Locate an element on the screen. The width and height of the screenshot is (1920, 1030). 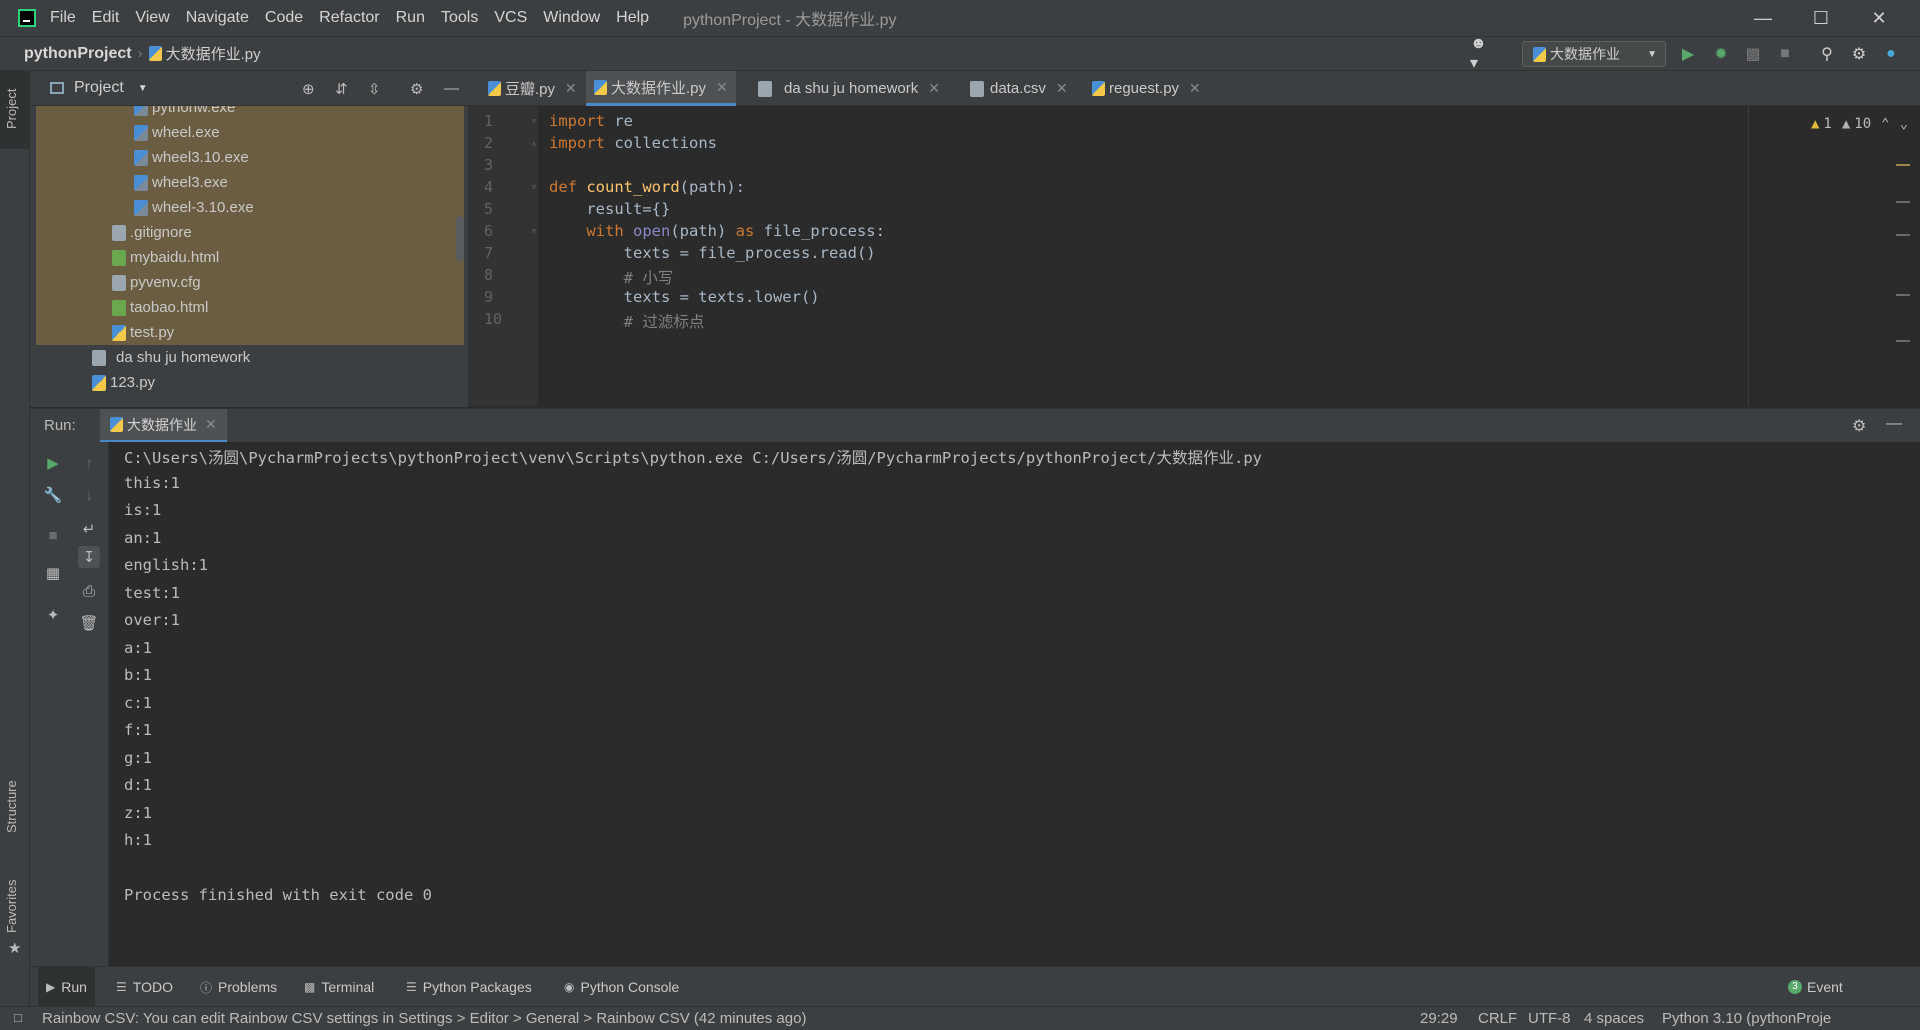
panel-toggle-icon: □ is located at coordinates (18, 1017).